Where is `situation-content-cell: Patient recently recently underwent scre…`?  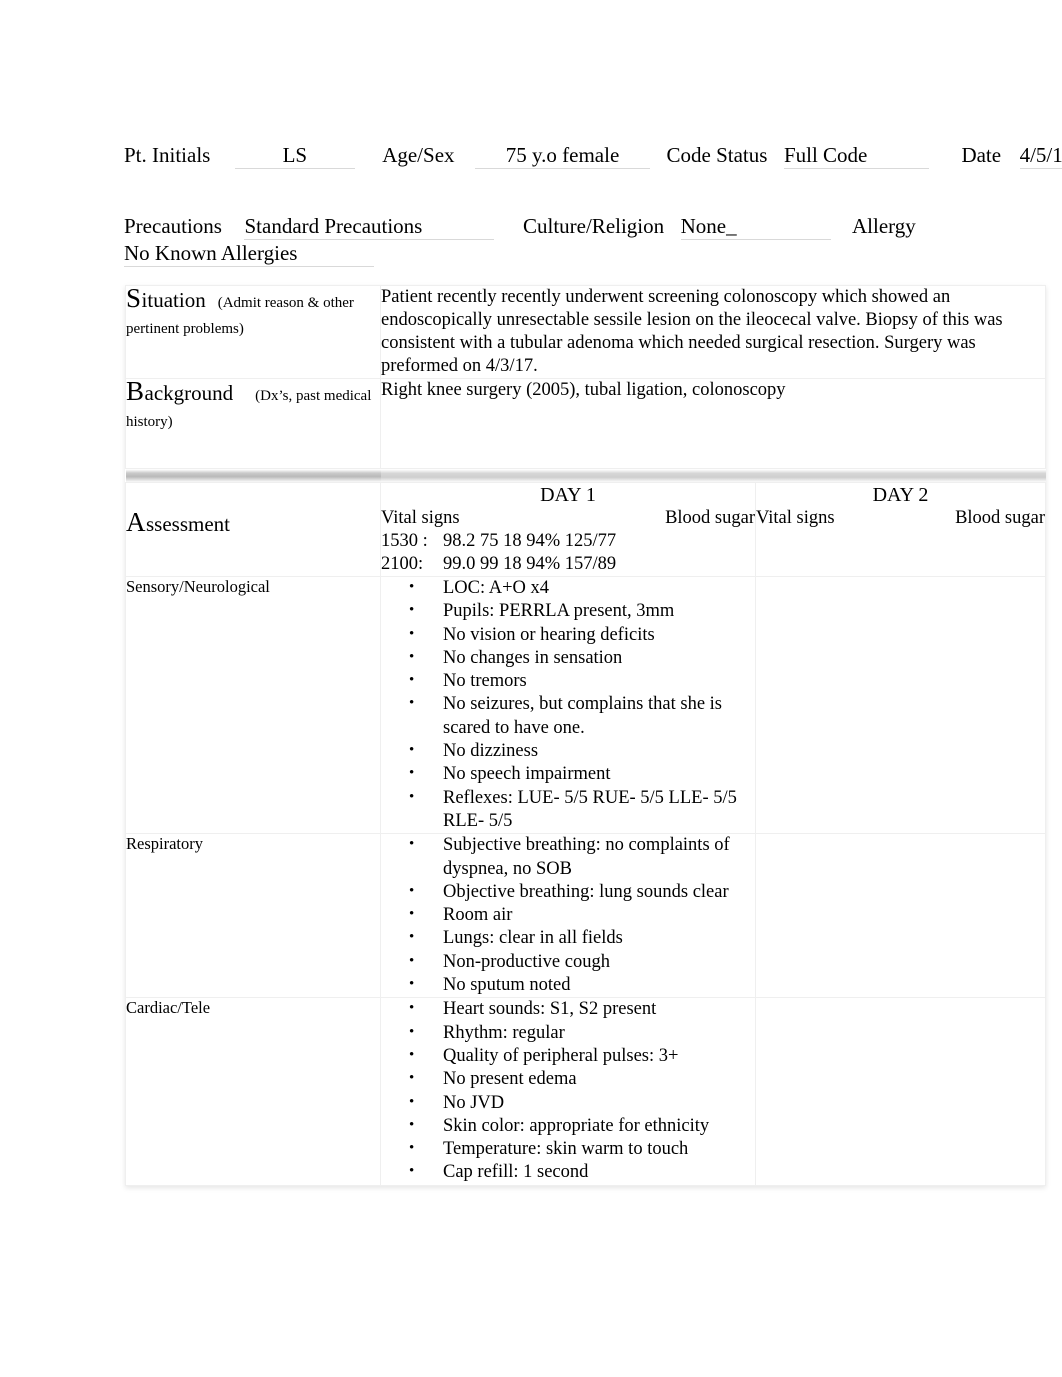 situation-content-cell: Patient recently recently underwent scre… is located at coordinates (713, 332).